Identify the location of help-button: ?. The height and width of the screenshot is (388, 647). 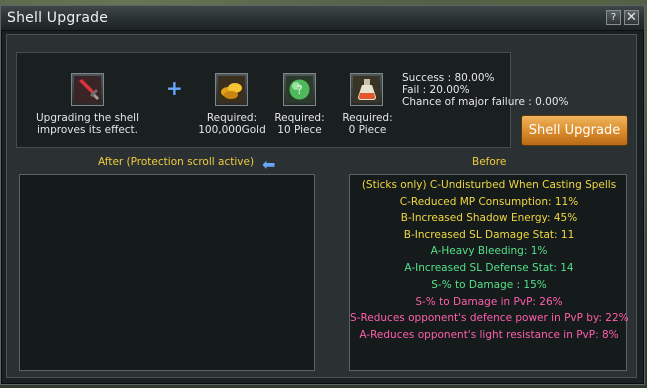
(613, 17).